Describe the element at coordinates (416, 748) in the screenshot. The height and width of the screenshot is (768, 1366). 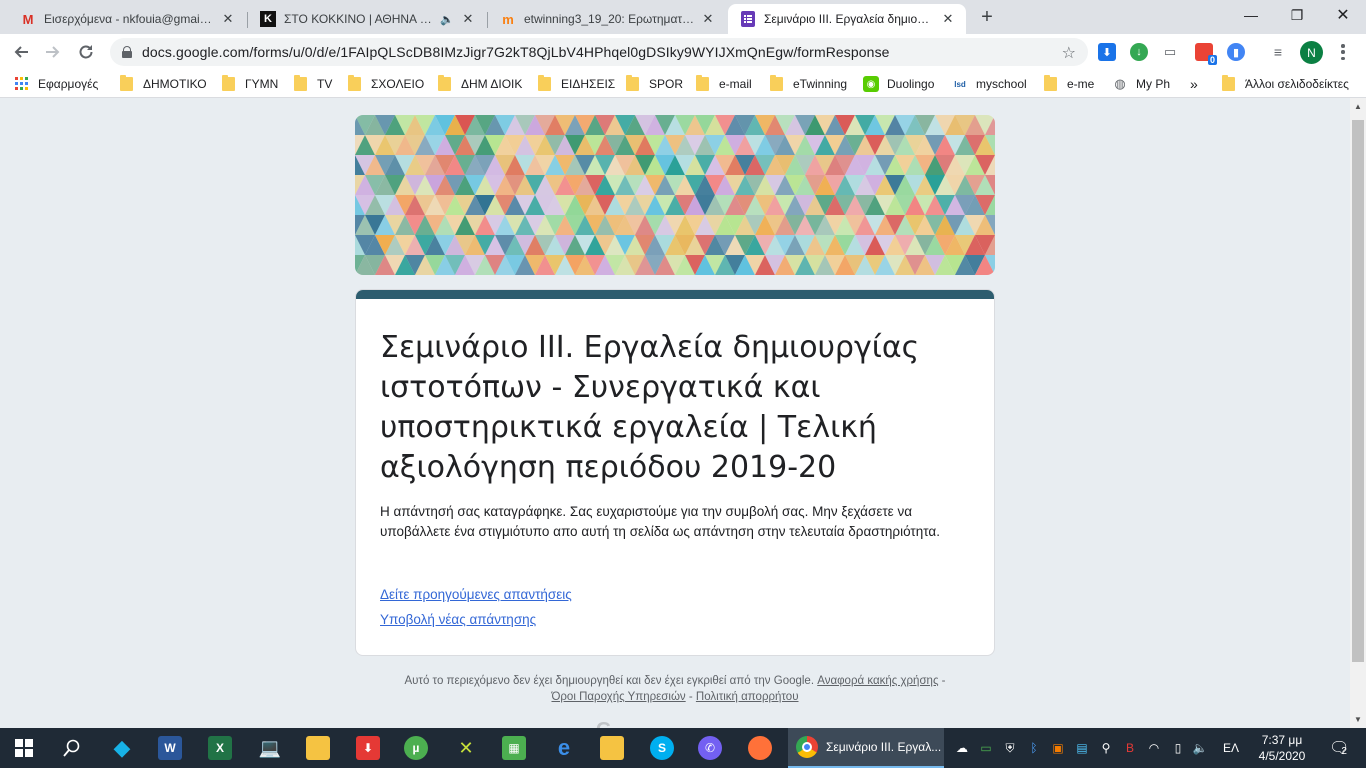
I see `taskbar-utorrent: µ` at that location.